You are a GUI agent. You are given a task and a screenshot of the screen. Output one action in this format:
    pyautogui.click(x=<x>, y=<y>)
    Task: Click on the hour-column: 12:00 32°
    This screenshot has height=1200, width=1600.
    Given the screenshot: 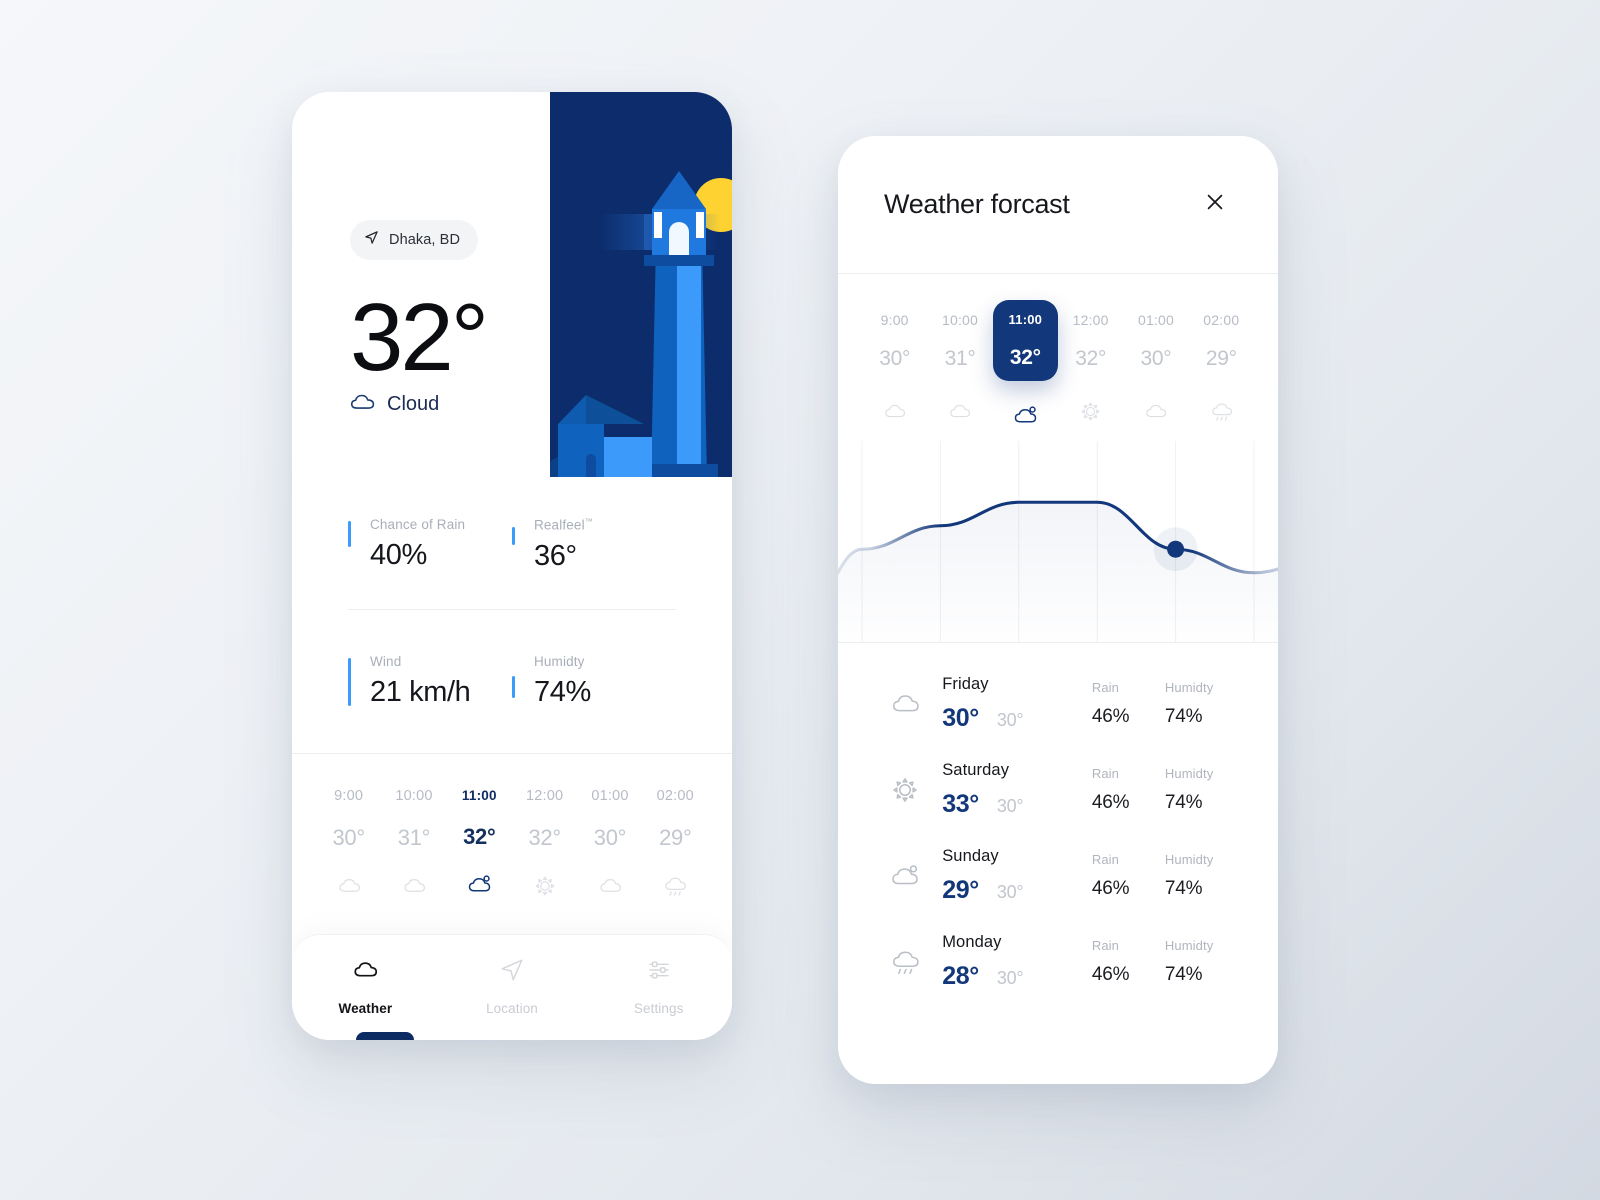 What is the action you would take?
    pyautogui.click(x=544, y=843)
    